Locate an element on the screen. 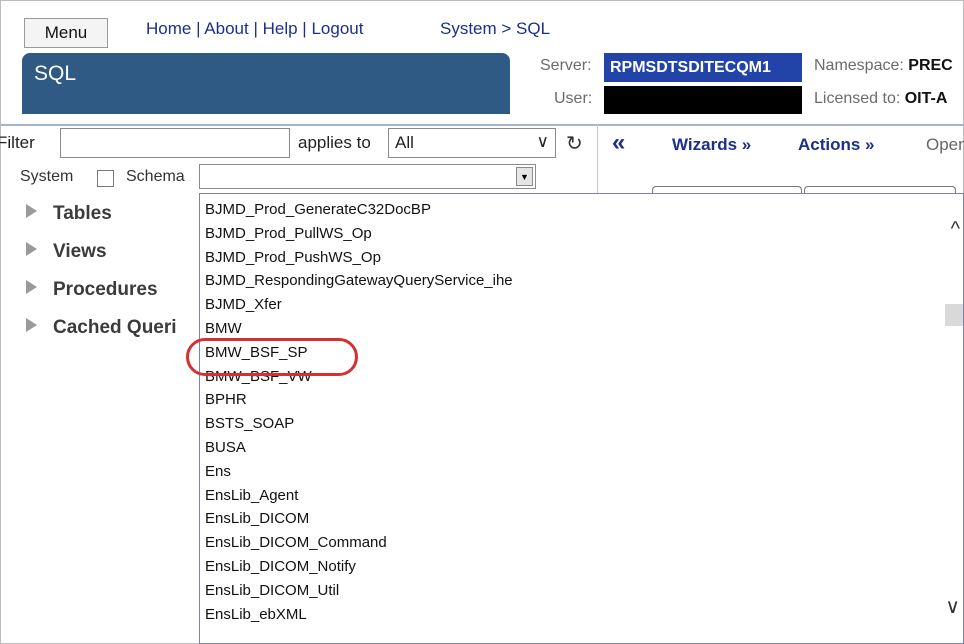 This screenshot has width=964, height=644. page-title: SQL is located at coordinates (55, 73).